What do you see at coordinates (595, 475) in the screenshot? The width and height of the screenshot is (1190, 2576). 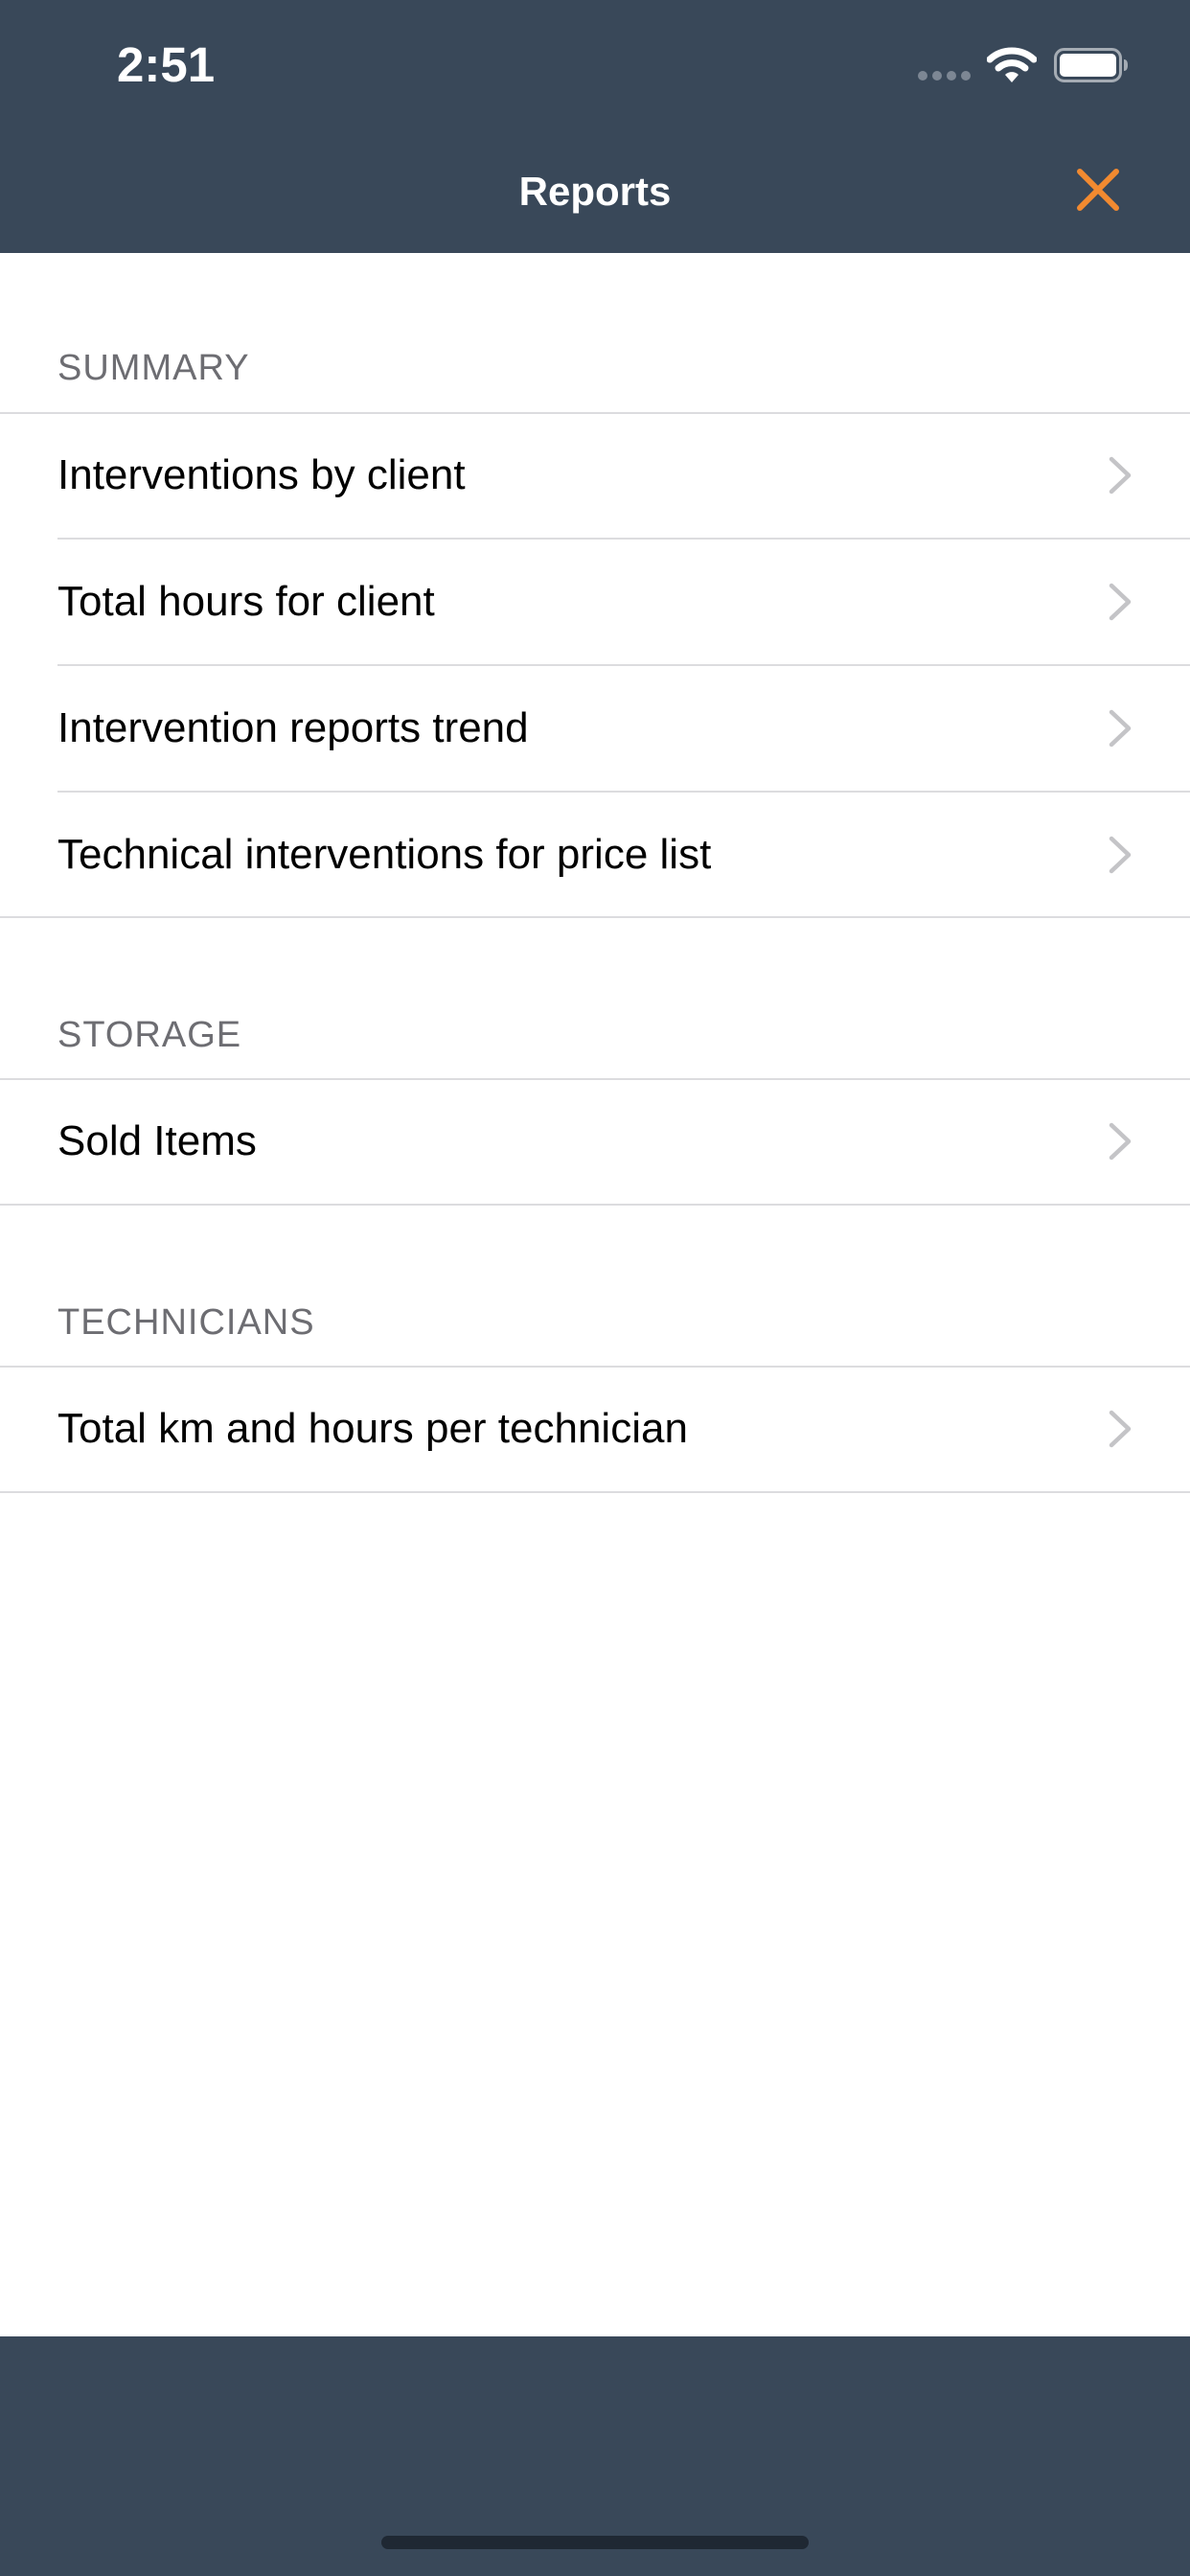 I see `report-item-interventions-by-client: Interventions by client` at bounding box center [595, 475].